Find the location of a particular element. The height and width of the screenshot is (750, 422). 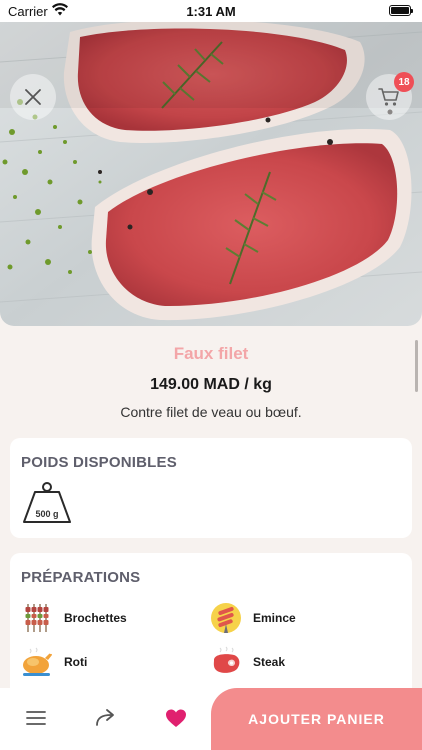

preparation-item-brochettes: Brochettes is located at coordinates (111, 619).